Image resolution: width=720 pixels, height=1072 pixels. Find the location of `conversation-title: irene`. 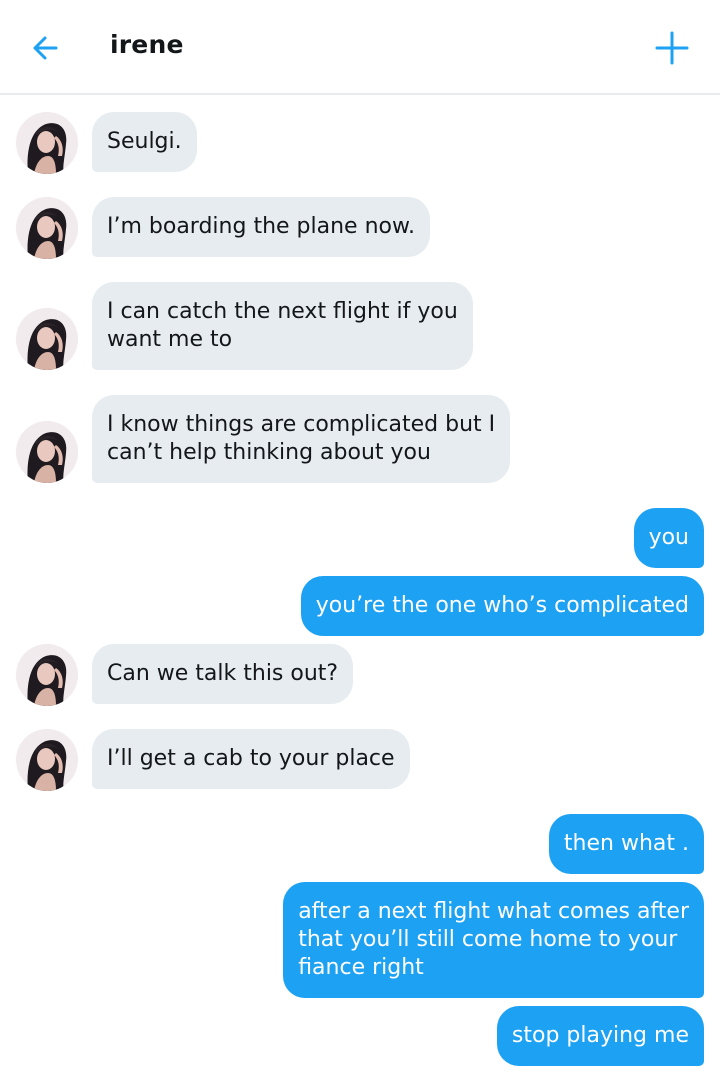

conversation-title: irene is located at coordinates (147, 44).